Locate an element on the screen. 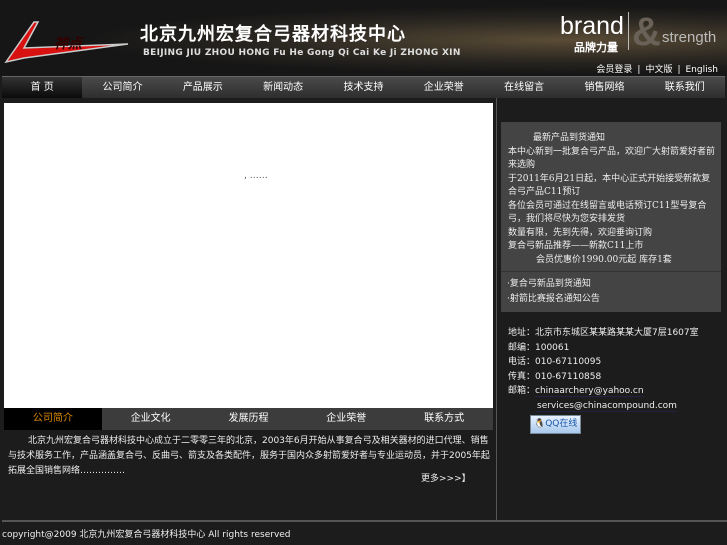 The height and width of the screenshot is (545, 727). nav-item: 企业荣誉 is located at coordinates (444, 87).